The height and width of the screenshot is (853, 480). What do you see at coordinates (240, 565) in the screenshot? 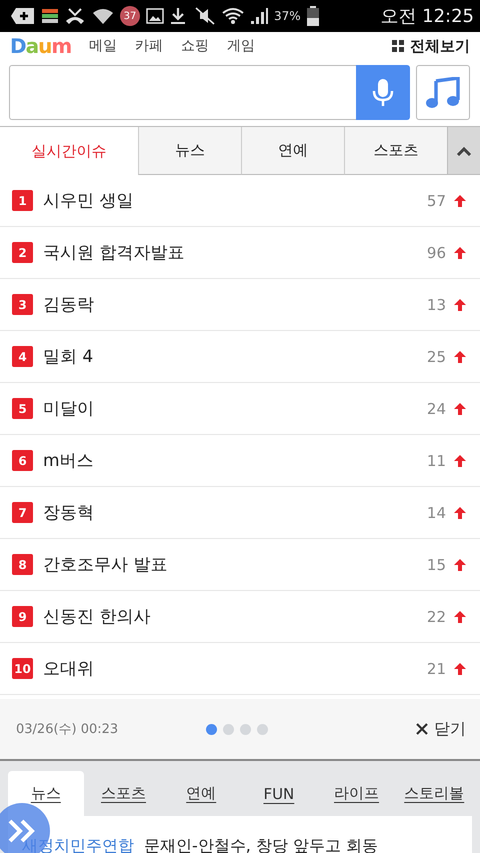
I see `ranking-item: 8 간호조무사 발표 15` at bounding box center [240, 565].